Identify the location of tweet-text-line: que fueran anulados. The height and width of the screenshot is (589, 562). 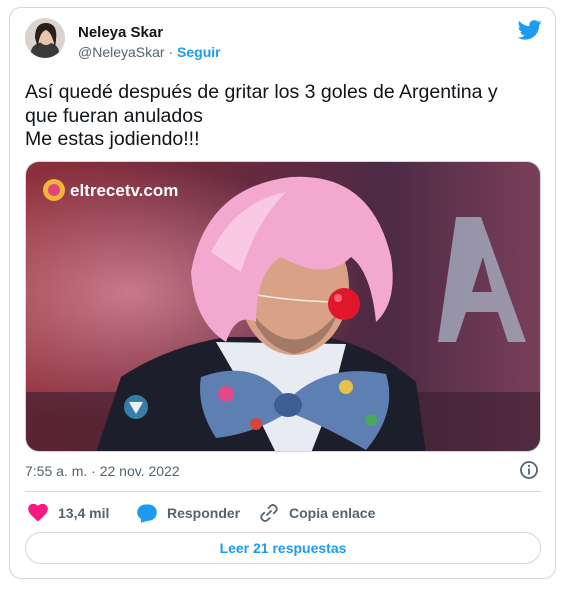
(114, 115).